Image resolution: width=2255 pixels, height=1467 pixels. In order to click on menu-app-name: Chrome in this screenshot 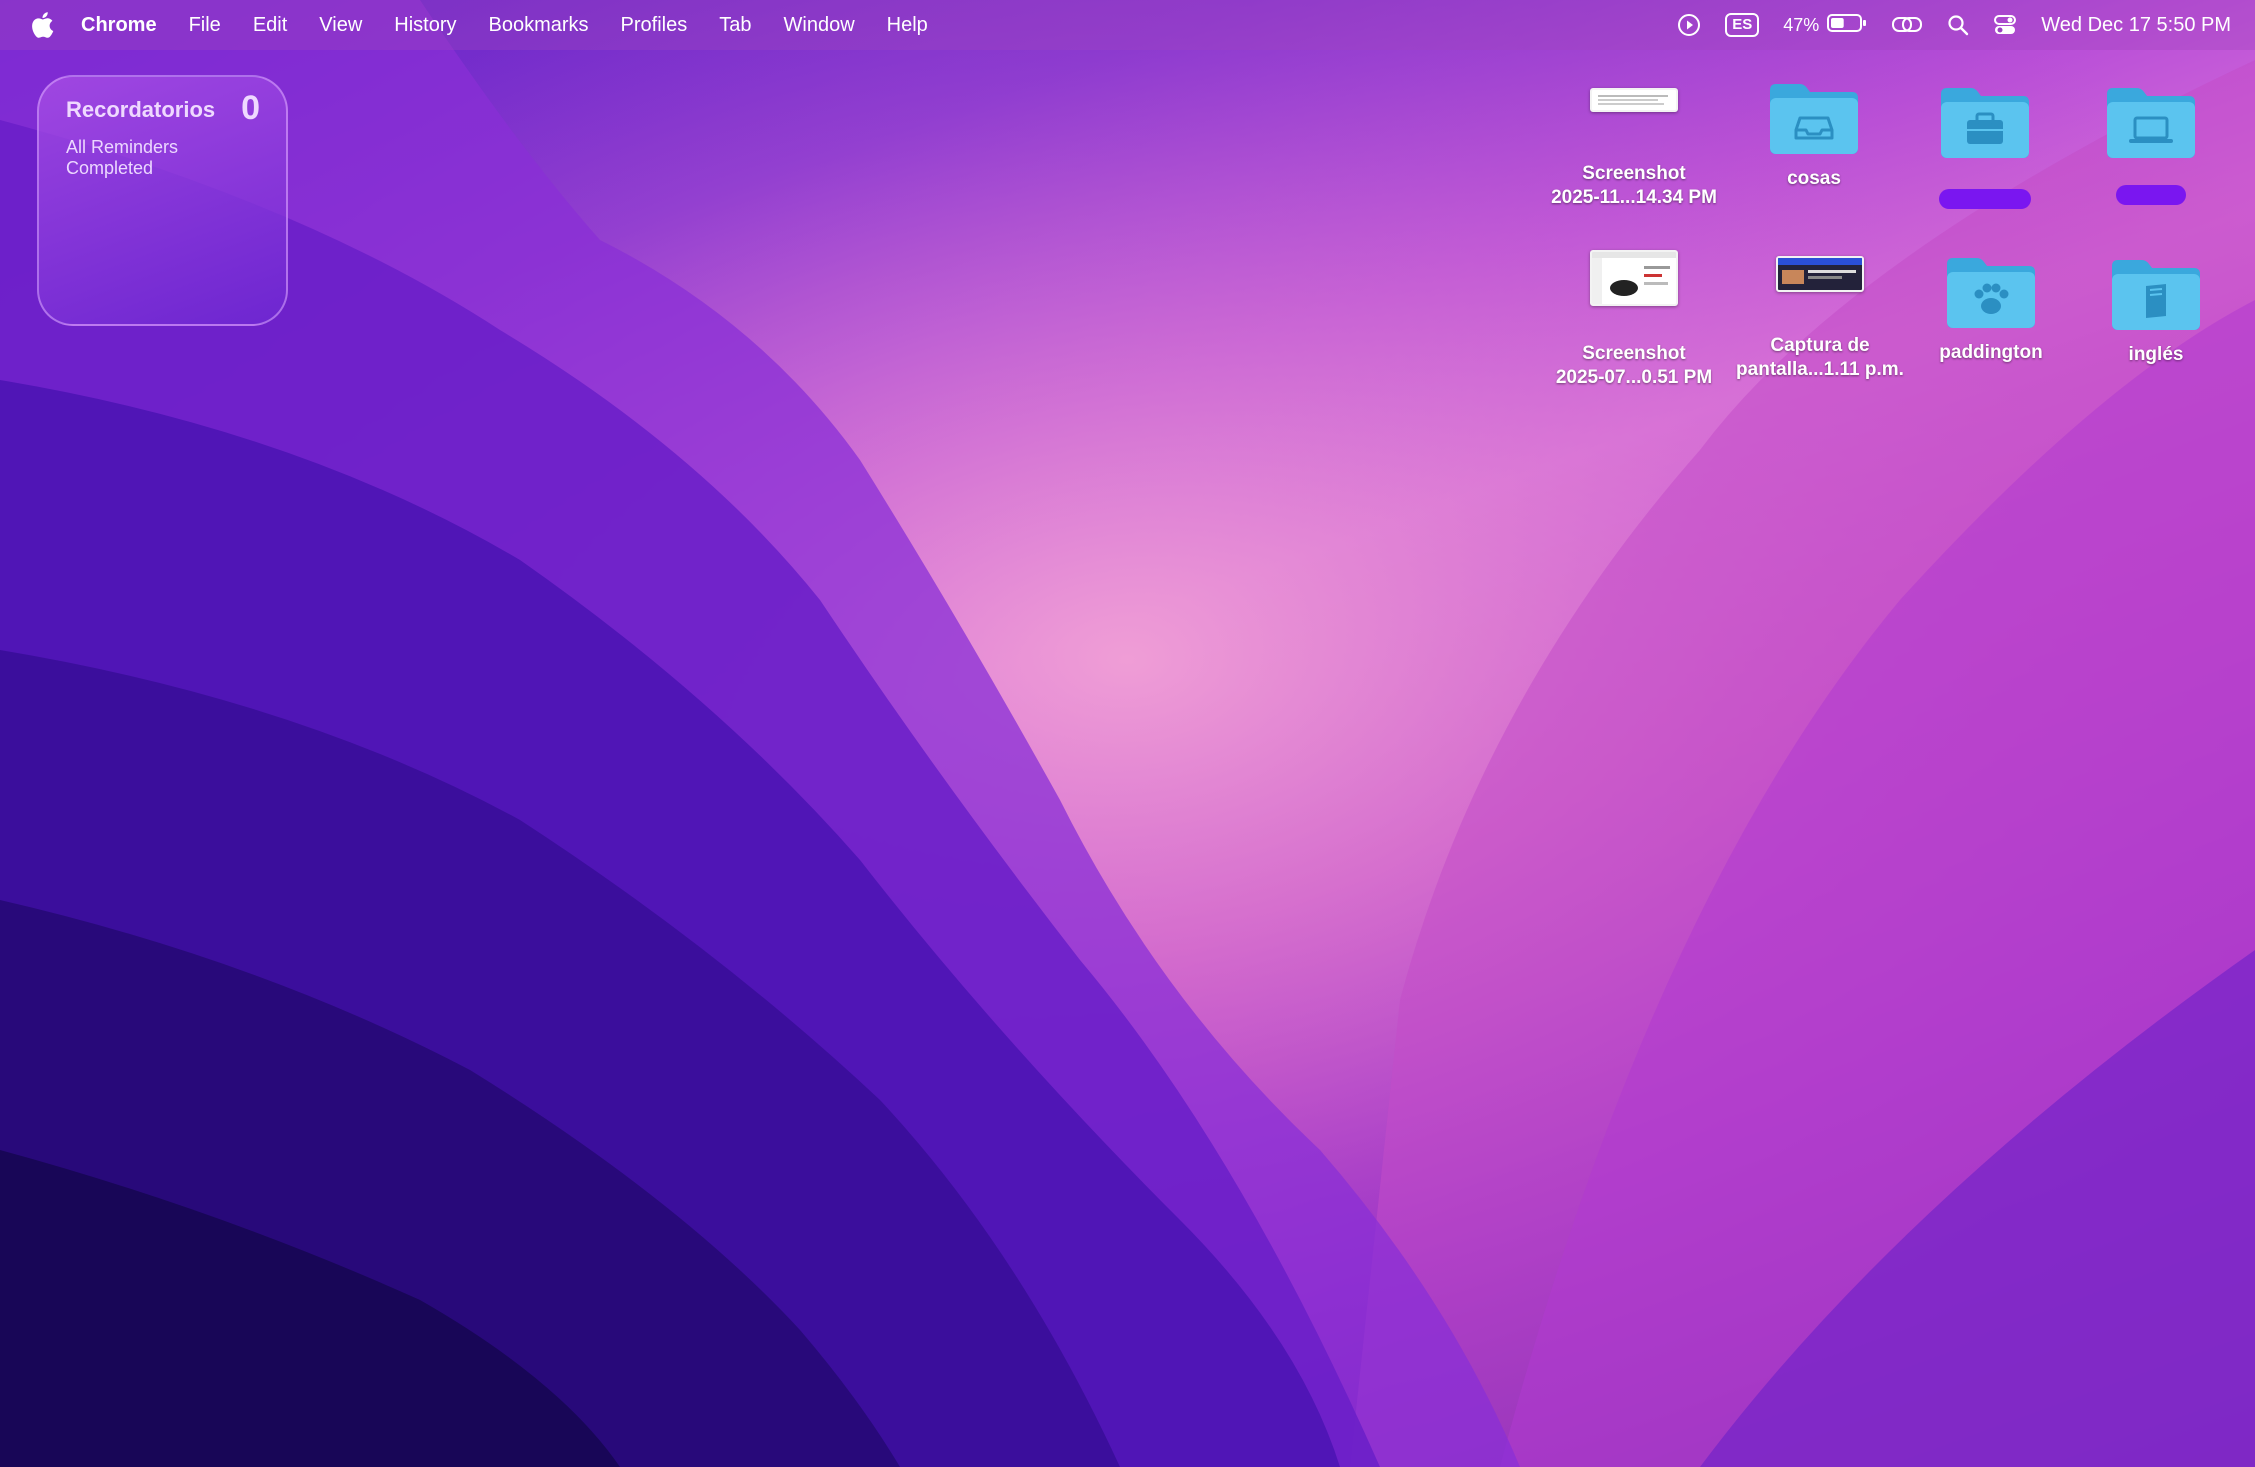, I will do `click(119, 25)`.